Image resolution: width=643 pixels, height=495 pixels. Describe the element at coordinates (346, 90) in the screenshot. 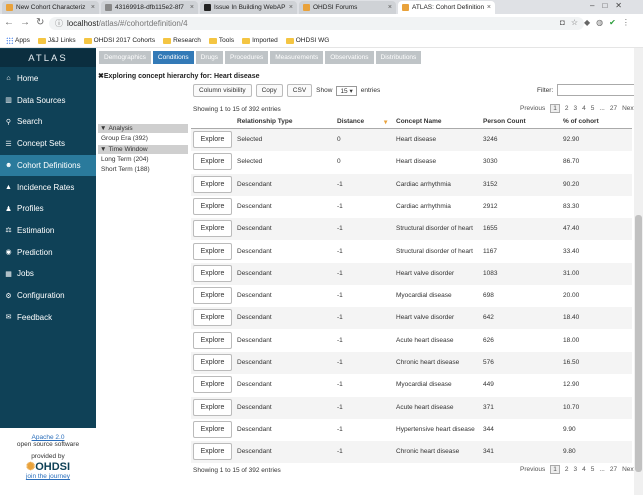

I see `page-length-select: 15 ▾` at that location.